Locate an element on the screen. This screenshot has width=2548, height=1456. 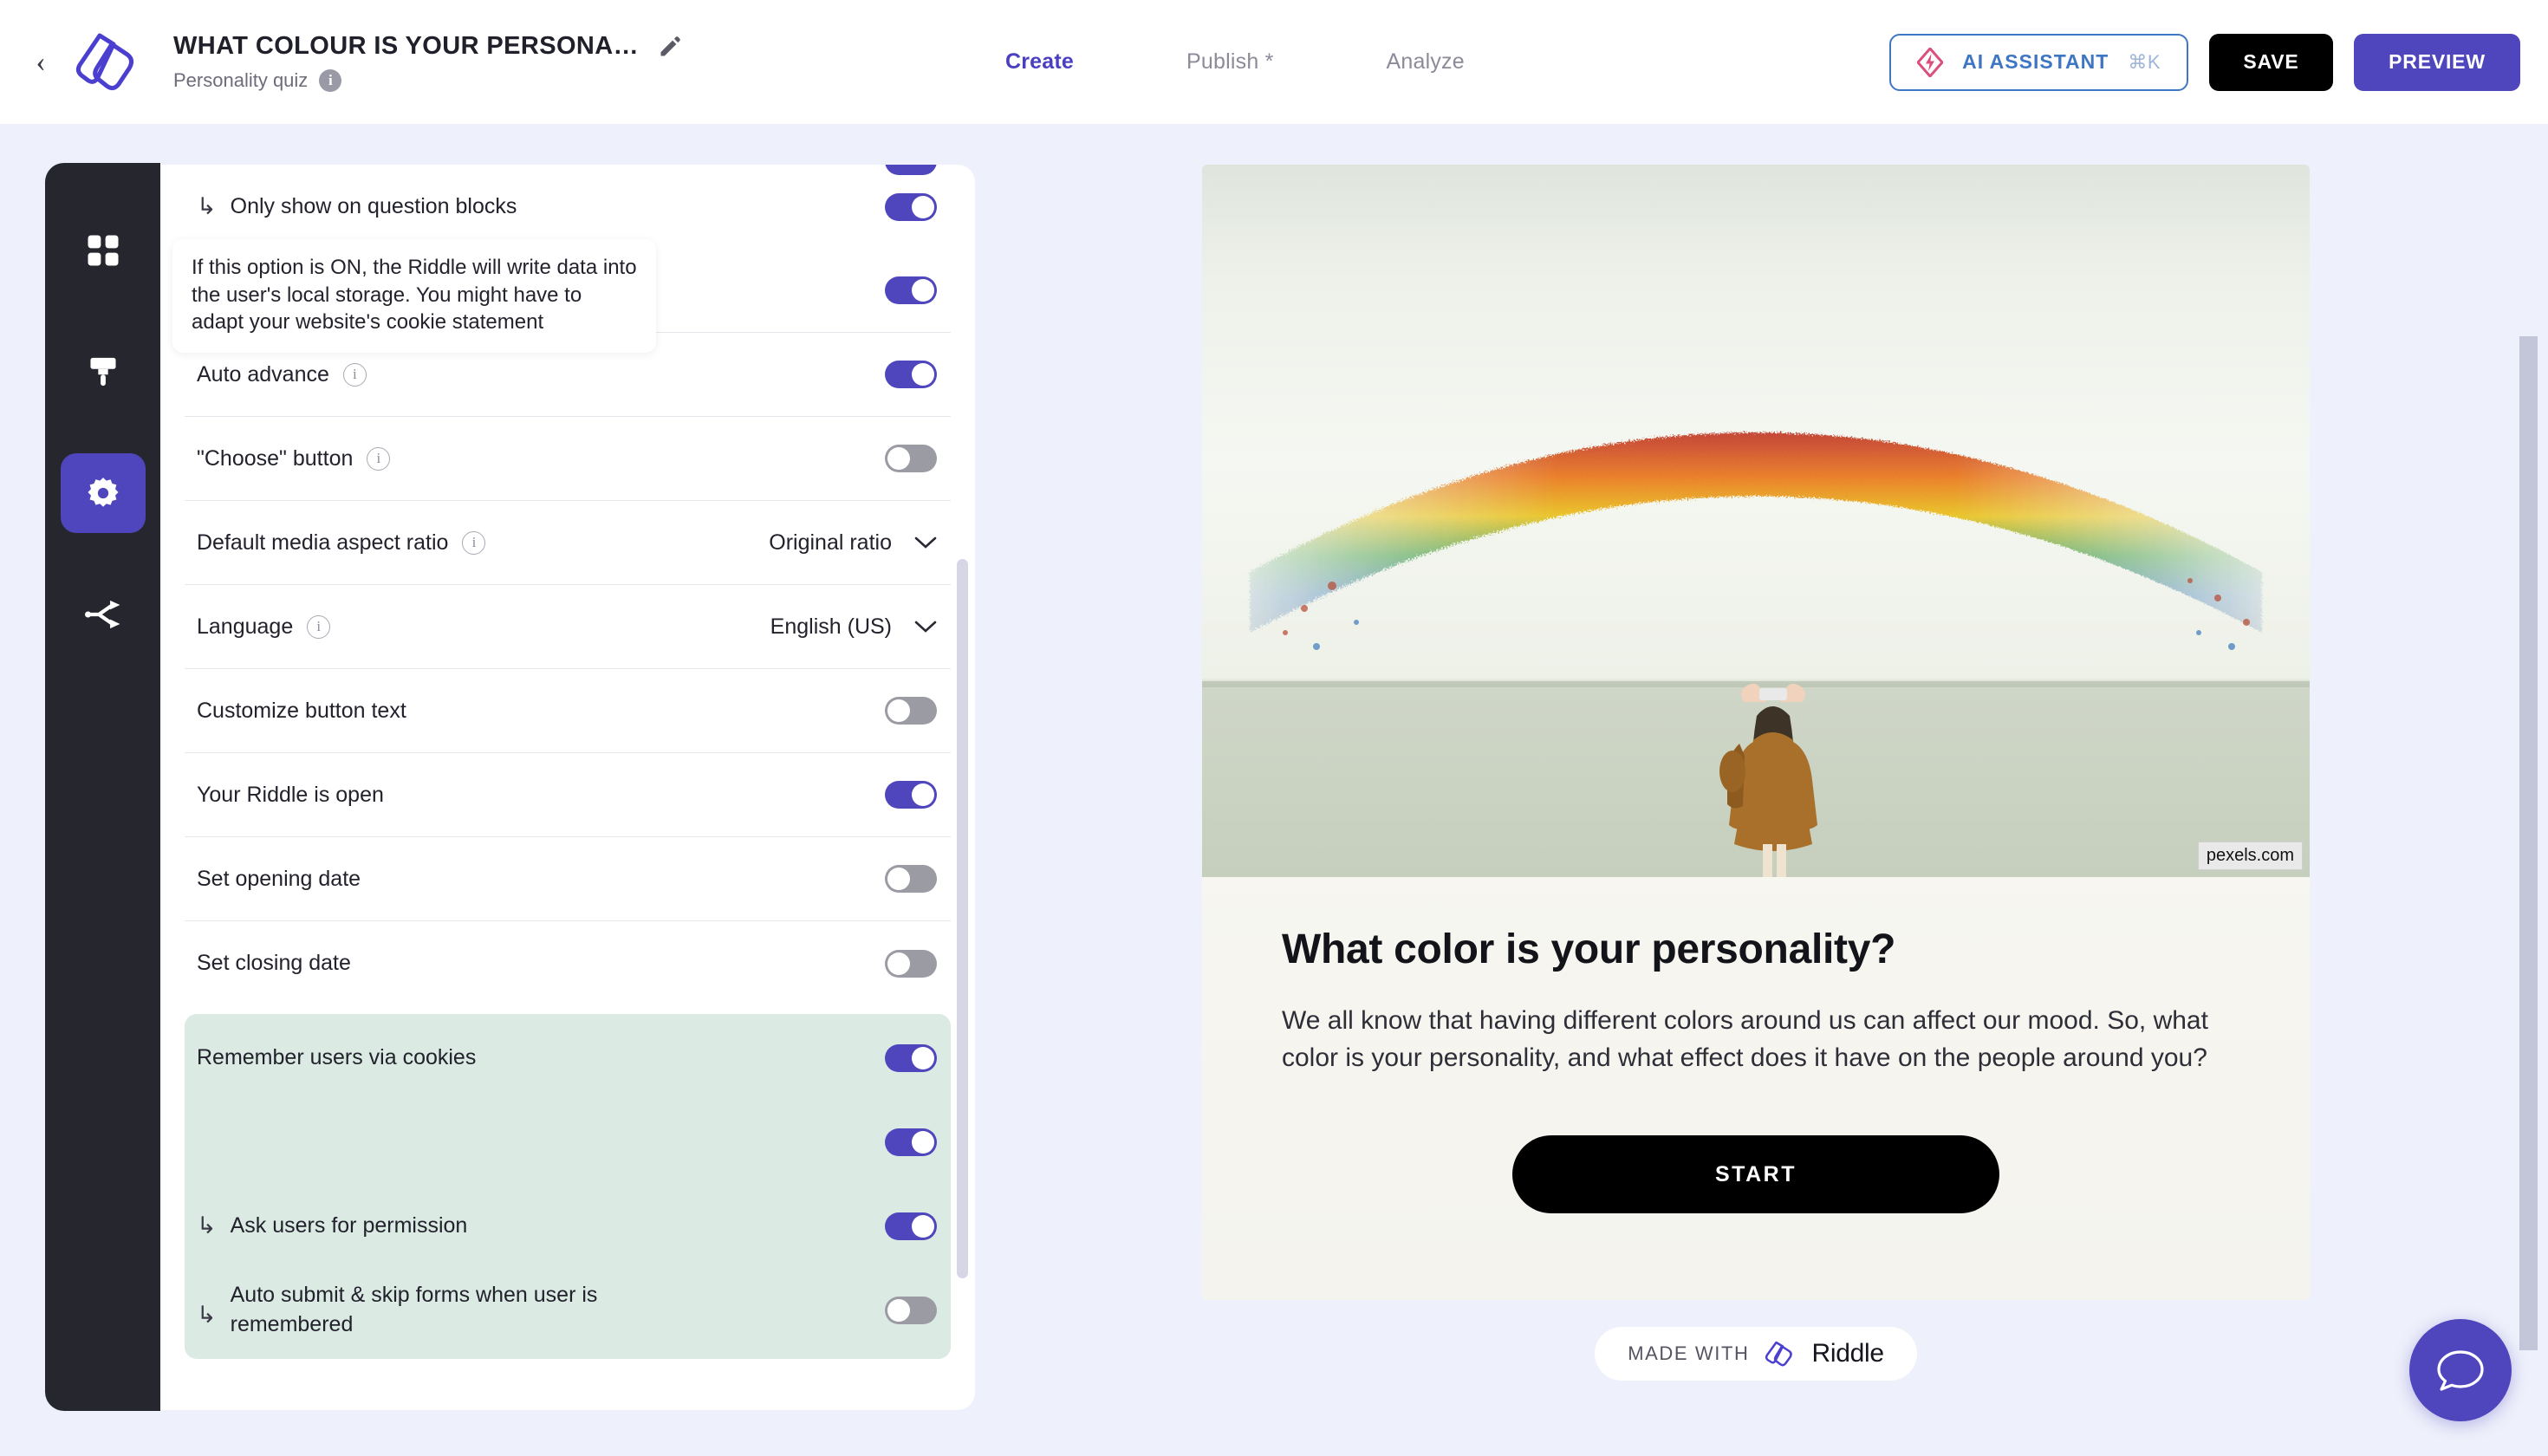
setting-row-choose-button: "Choose" button i is located at coordinates (568, 459).